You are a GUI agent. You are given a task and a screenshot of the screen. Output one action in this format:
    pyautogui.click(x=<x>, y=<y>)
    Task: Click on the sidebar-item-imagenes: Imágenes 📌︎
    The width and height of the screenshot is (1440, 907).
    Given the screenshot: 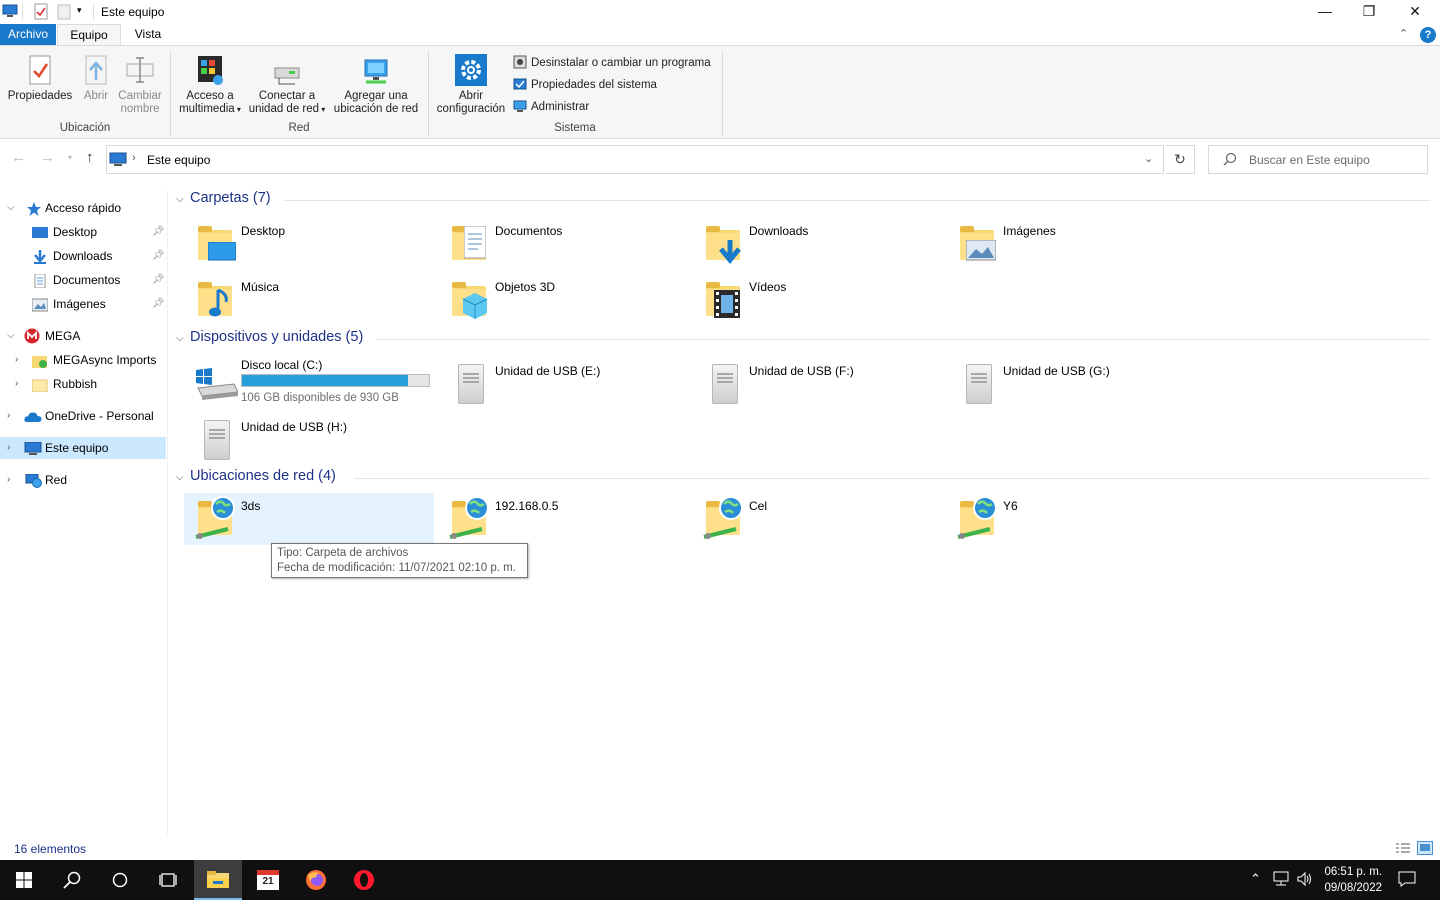 What is the action you would take?
    pyautogui.click(x=83, y=304)
    